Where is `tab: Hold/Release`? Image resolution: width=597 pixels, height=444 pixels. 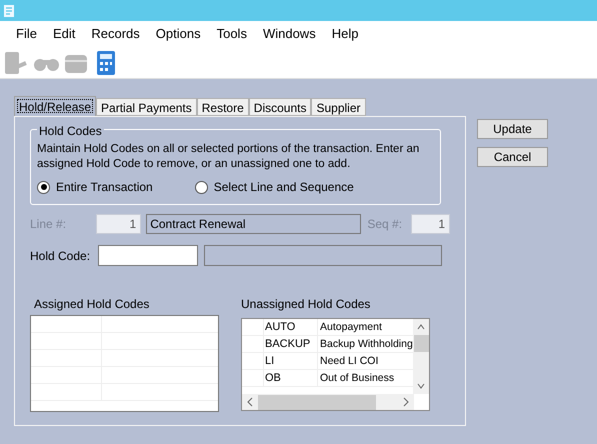 tab: Hold/Release is located at coordinates (55, 106).